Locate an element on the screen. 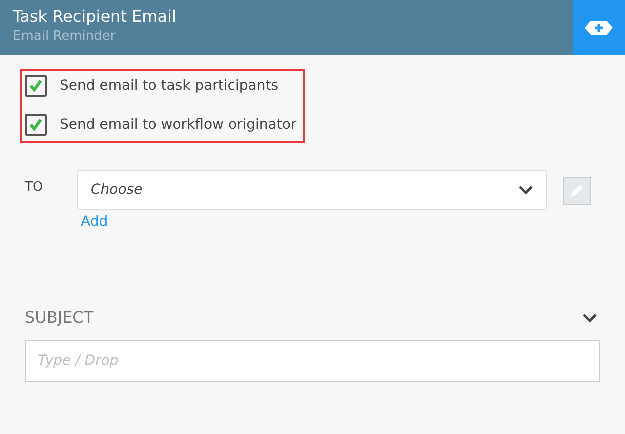  chevron-down-icon is located at coordinates (526, 190).